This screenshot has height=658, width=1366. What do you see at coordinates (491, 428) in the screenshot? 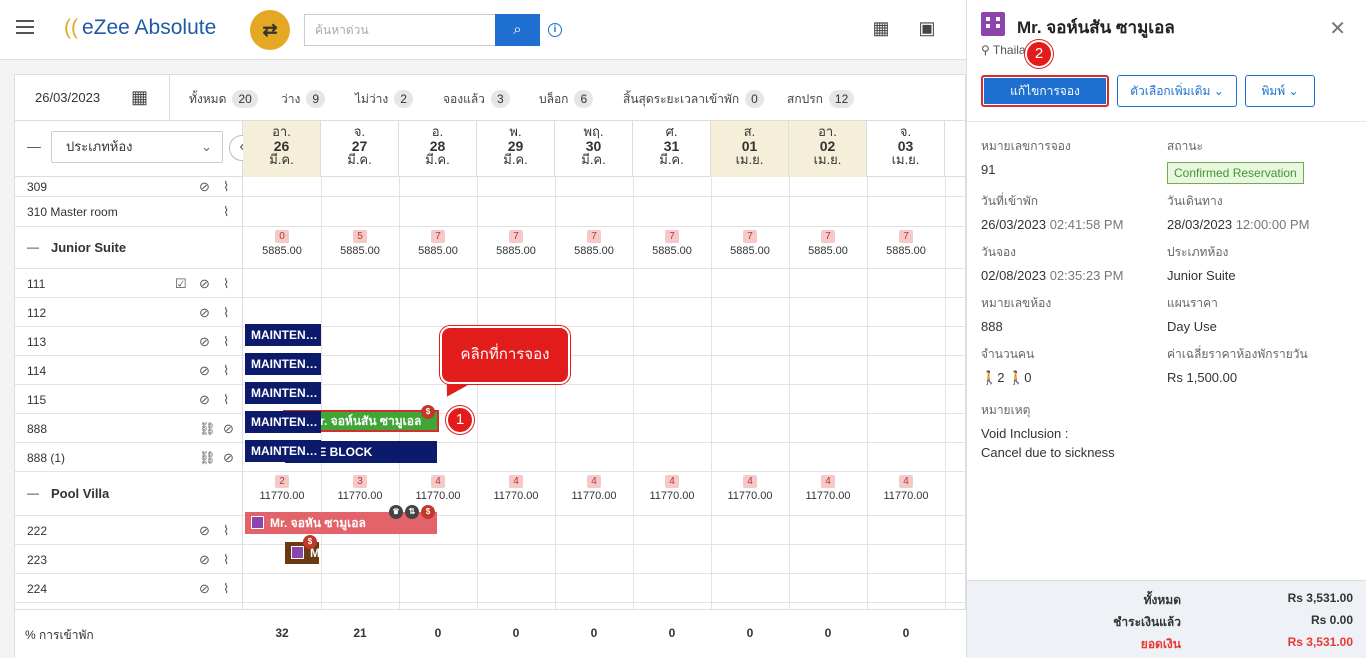
I see `room-row: 888 ⛓ ⊘` at bounding box center [491, 428].